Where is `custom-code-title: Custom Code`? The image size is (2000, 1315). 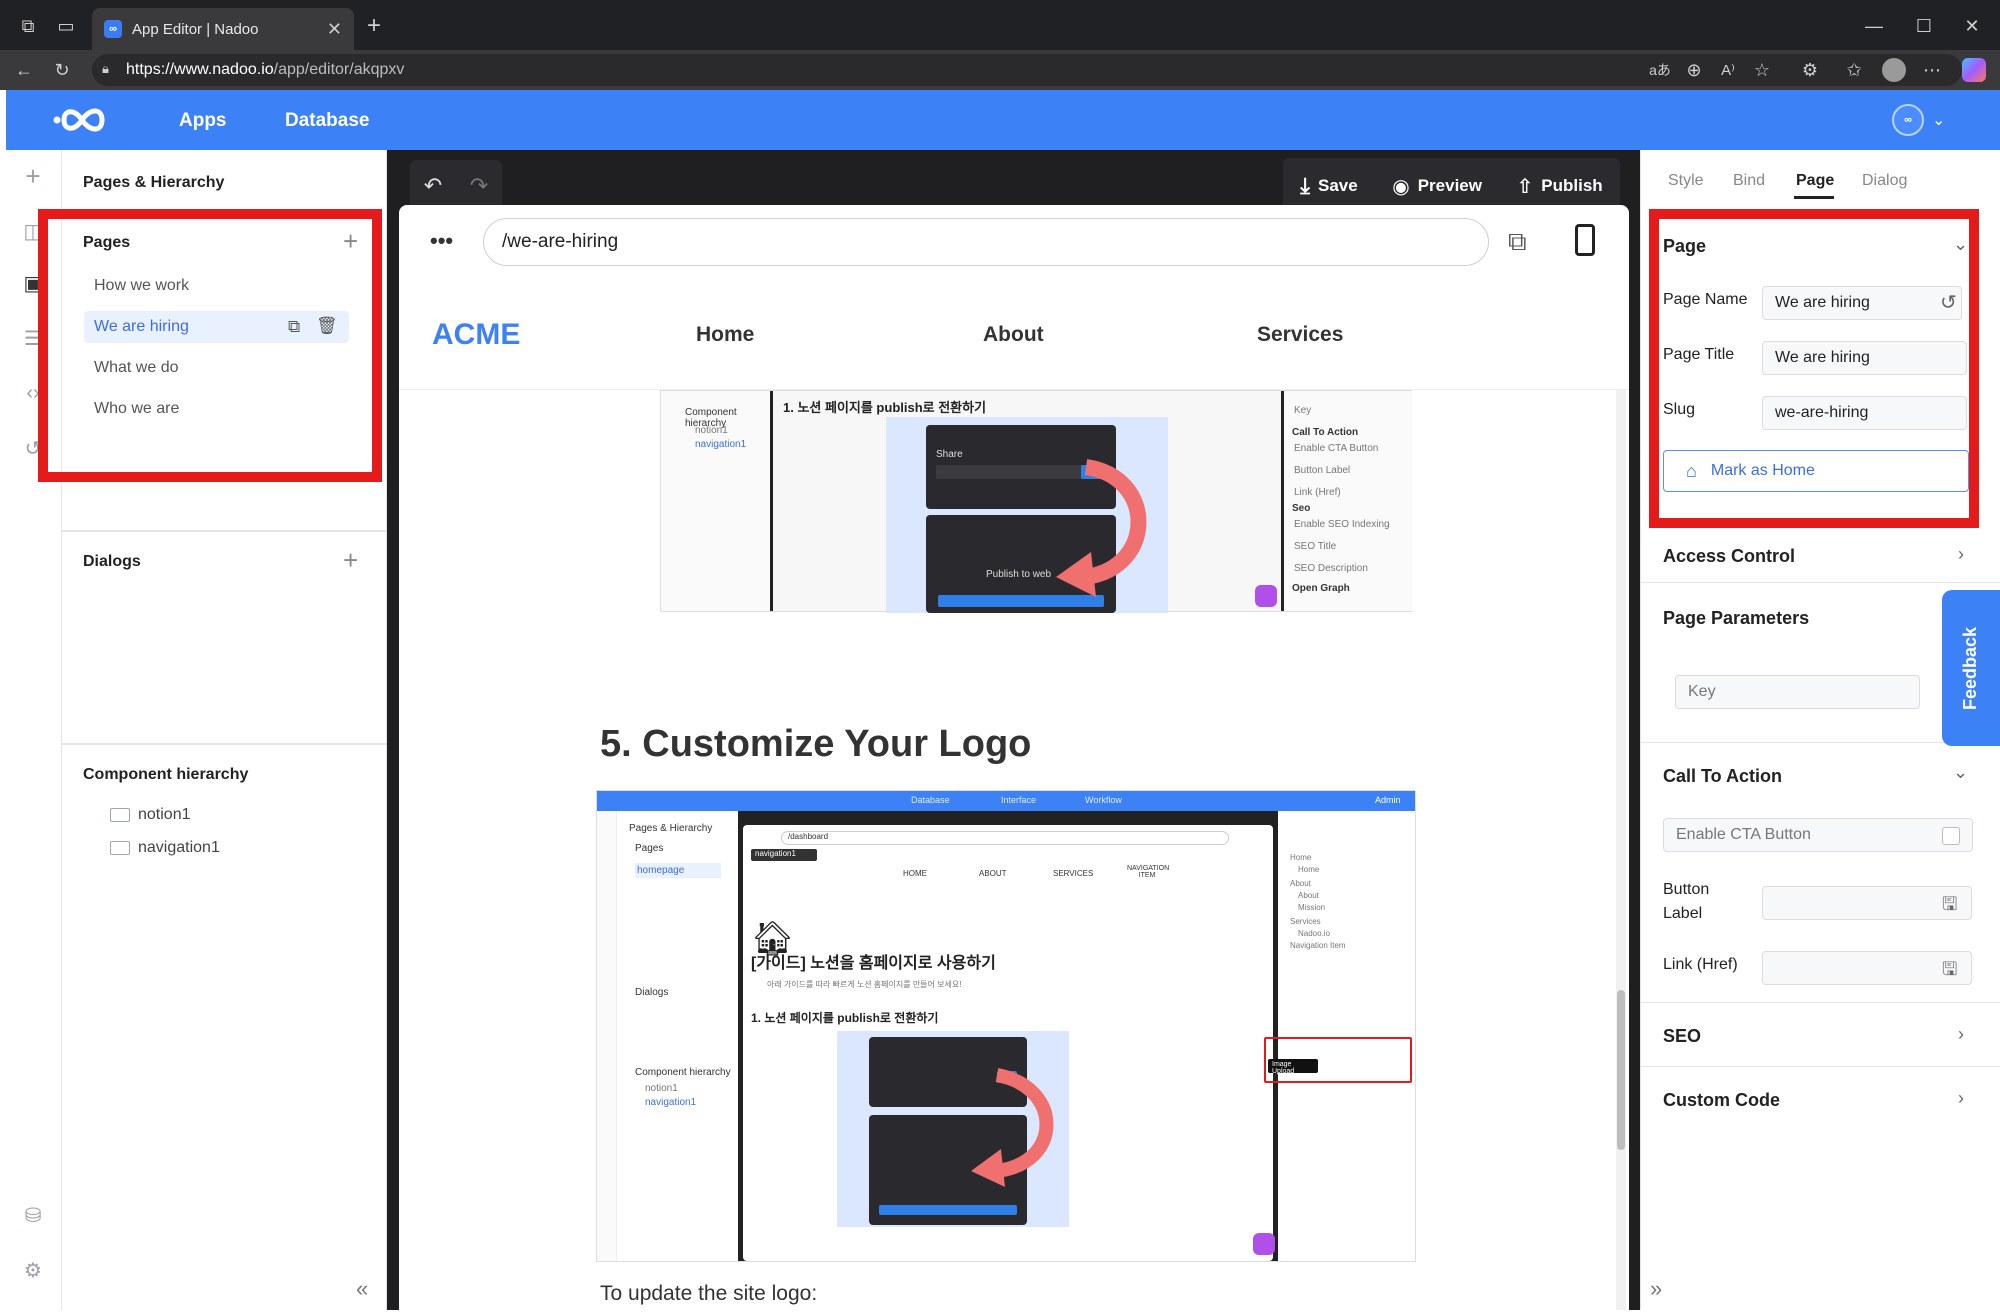
custom-code-title: Custom Code is located at coordinates (1721, 1100).